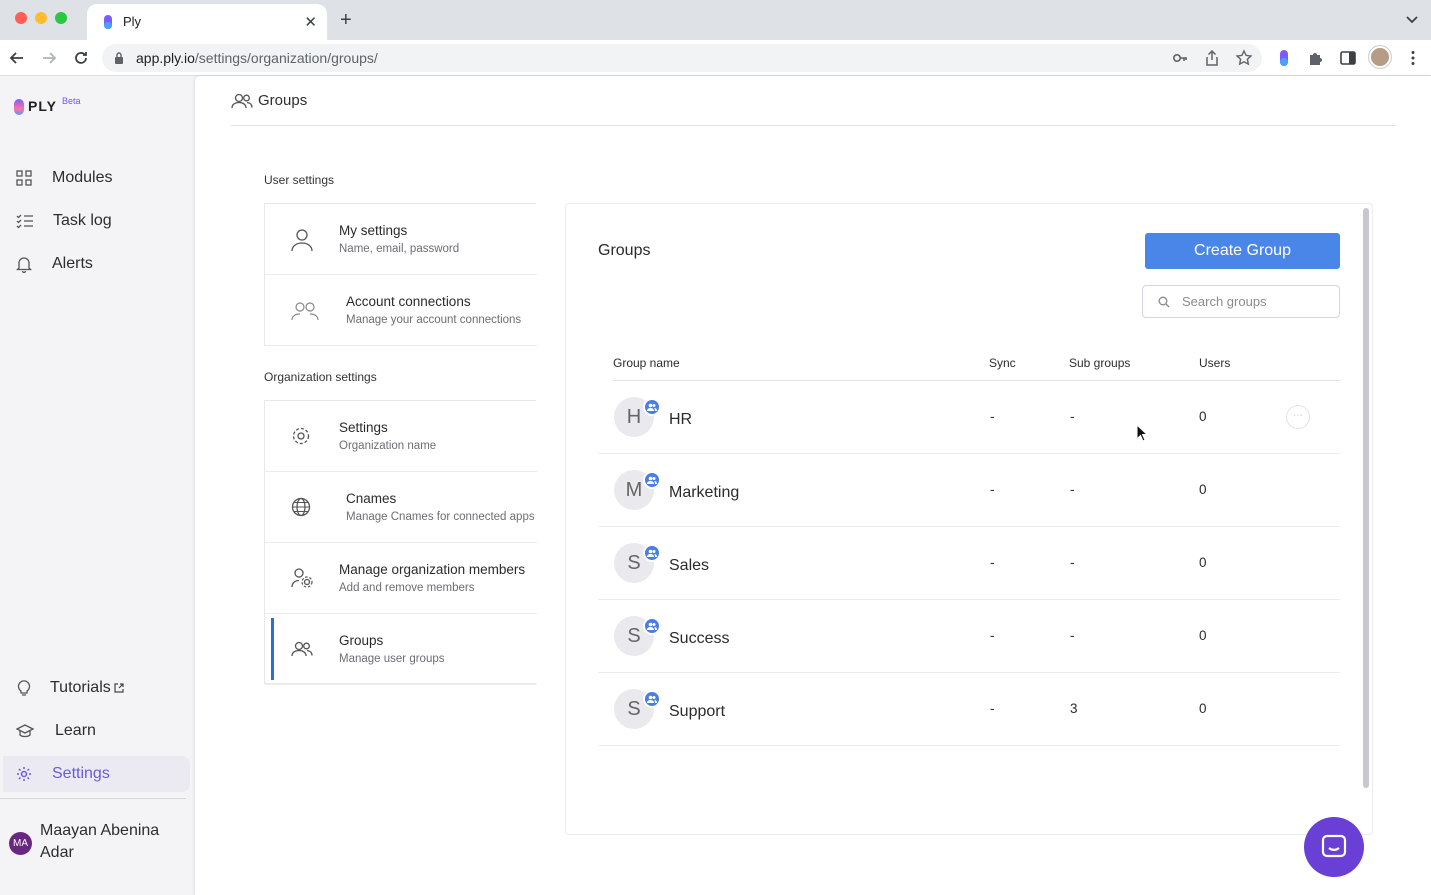 The height and width of the screenshot is (895, 1431). Describe the element at coordinates (1224, 301) in the screenshot. I see `search-placeholder: Search groups` at that location.